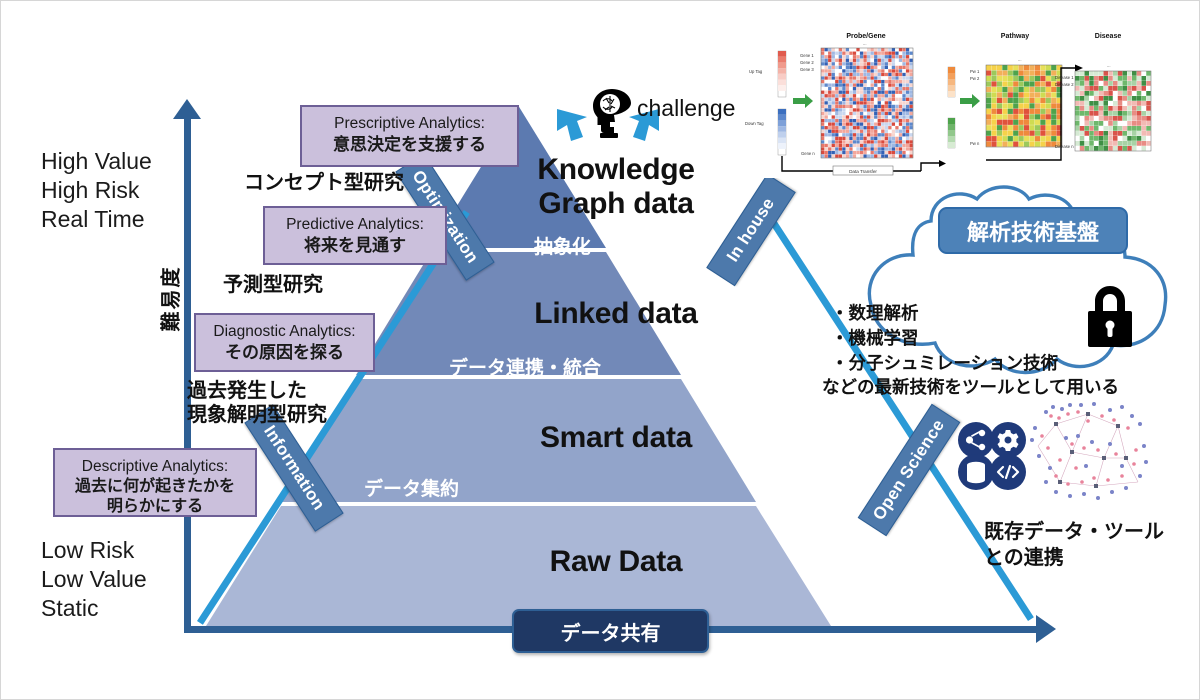  What do you see at coordinates (610, 631) in the screenshot?
I see `data-share-badge: データ共有` at bounding box center [610, 631].